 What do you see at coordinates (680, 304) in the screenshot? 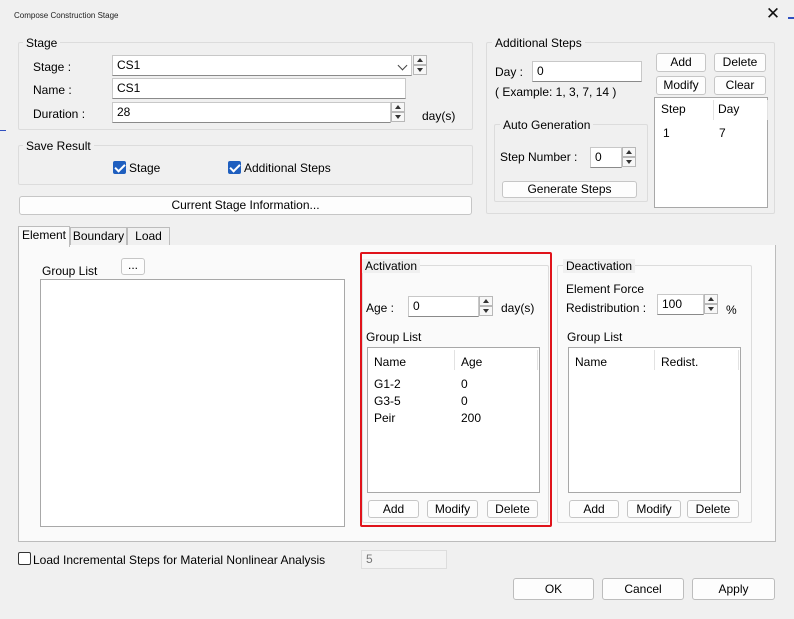
I see `redistribution-input: 100` at bounding box center [680, 304].